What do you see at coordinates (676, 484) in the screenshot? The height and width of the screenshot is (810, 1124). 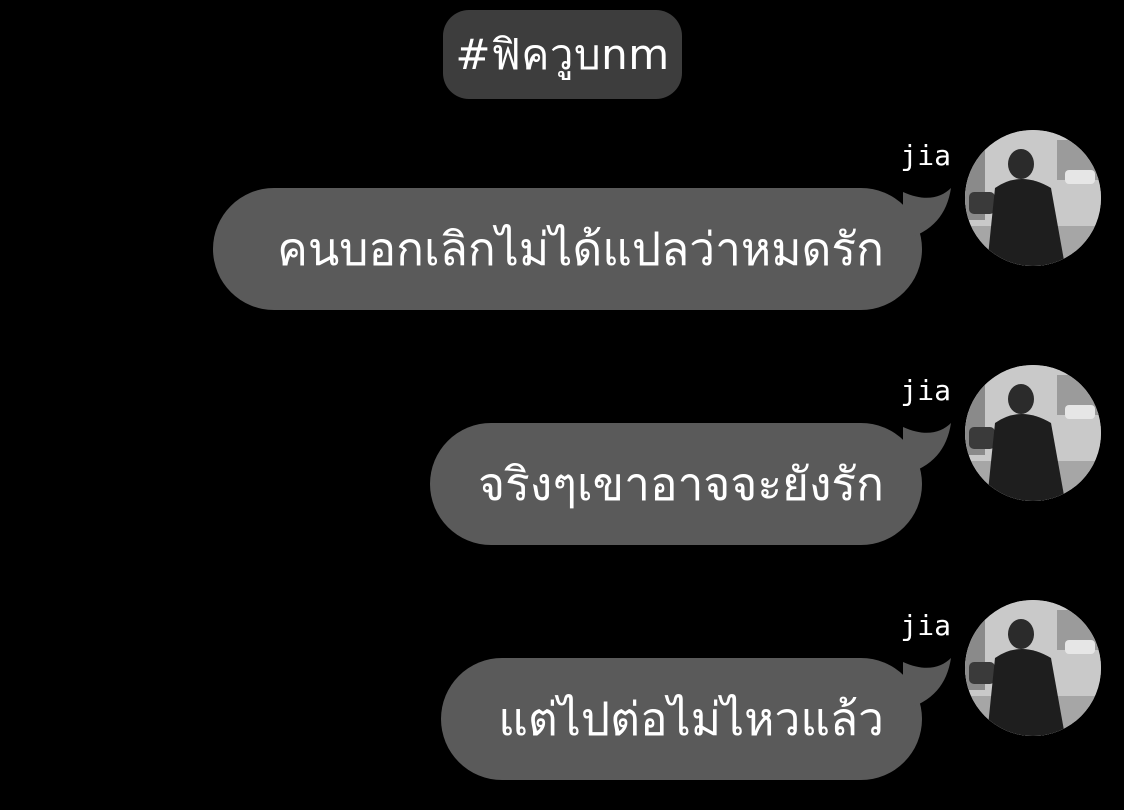 I see `message-bubble: จริงๆเขาอาจจะยังรัก` at bounding box center [676, 484].